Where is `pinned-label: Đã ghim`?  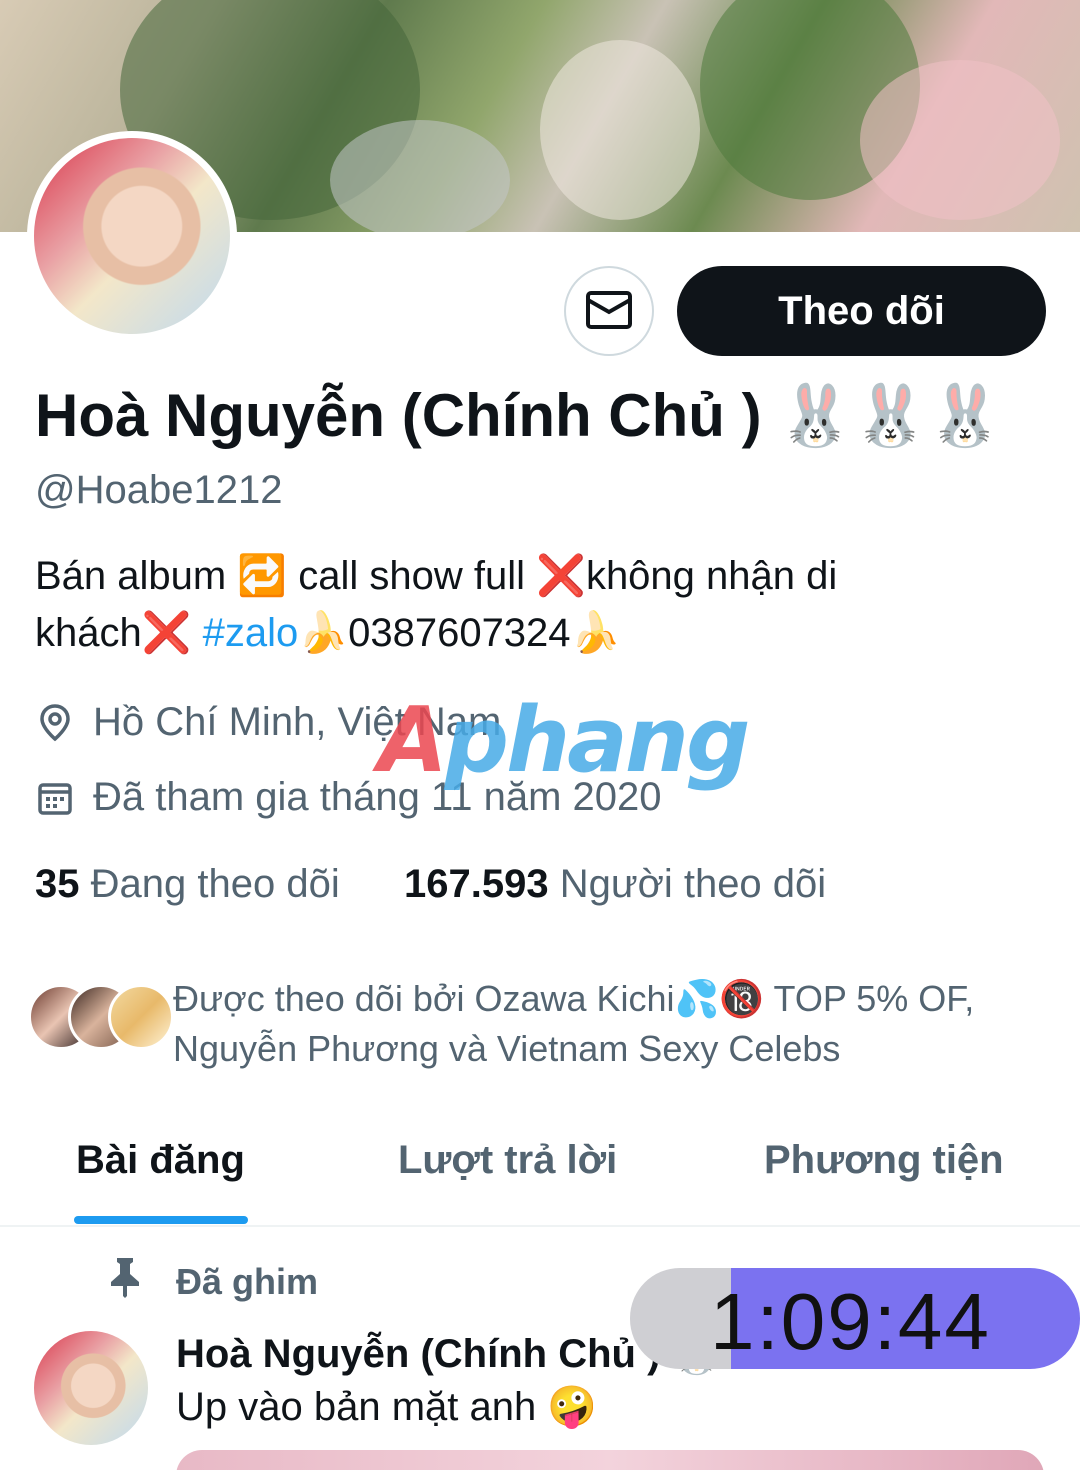
pinned-label: Đã ghim is located at coordinates (213, 1281).